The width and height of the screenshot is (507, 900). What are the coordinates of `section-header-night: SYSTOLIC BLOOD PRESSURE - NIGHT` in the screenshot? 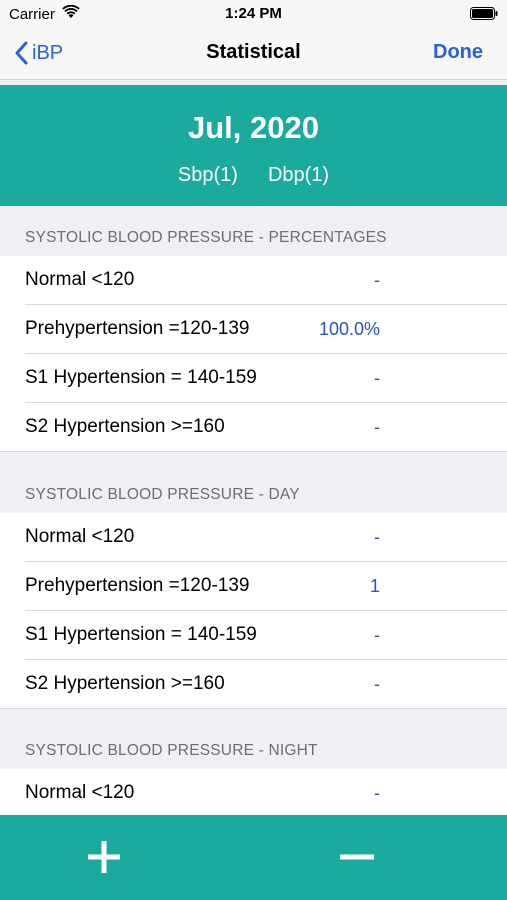 It's located at (253, 744).